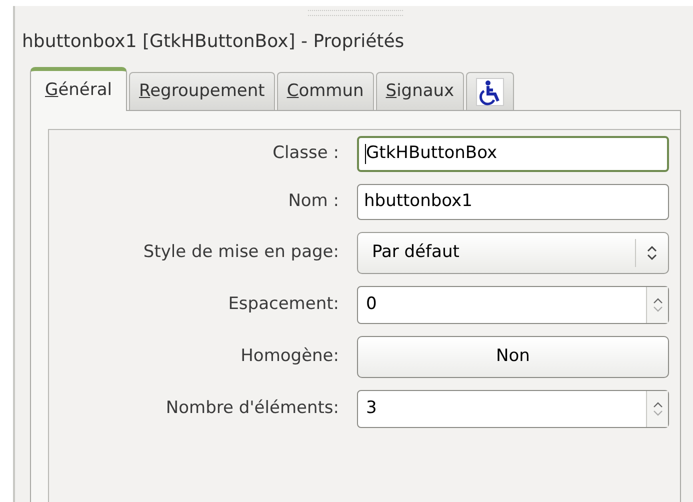  What do you see at coordinates (79, 89) in the screenshot?
I see `tab: Général` at bounding box center [79, 89].